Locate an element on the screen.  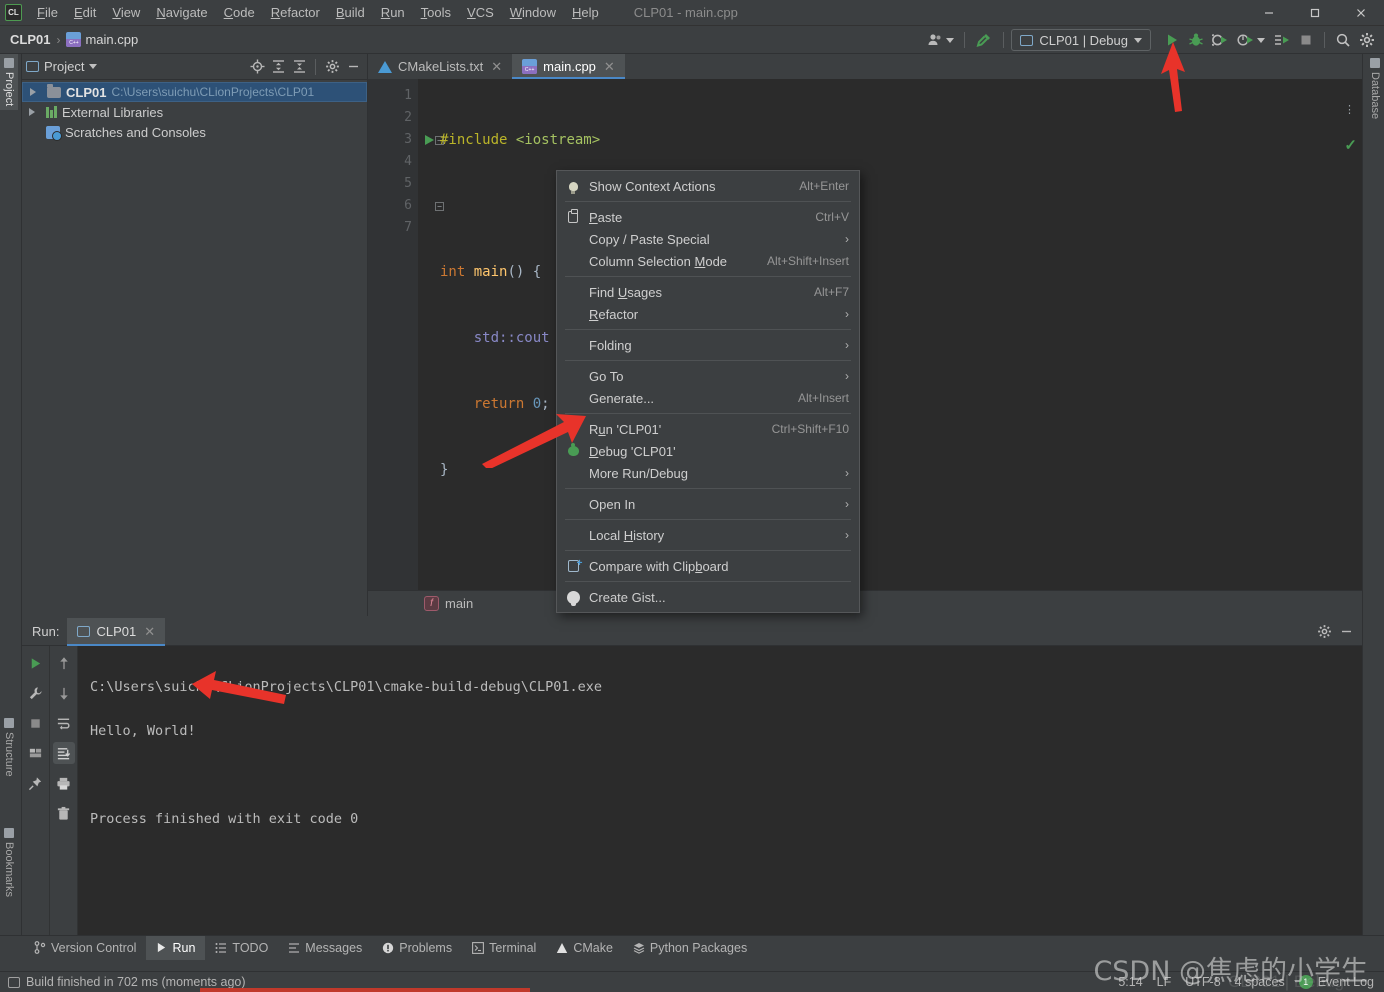
menu-item-local-history: Local History › is located at coordinates (708, 535).